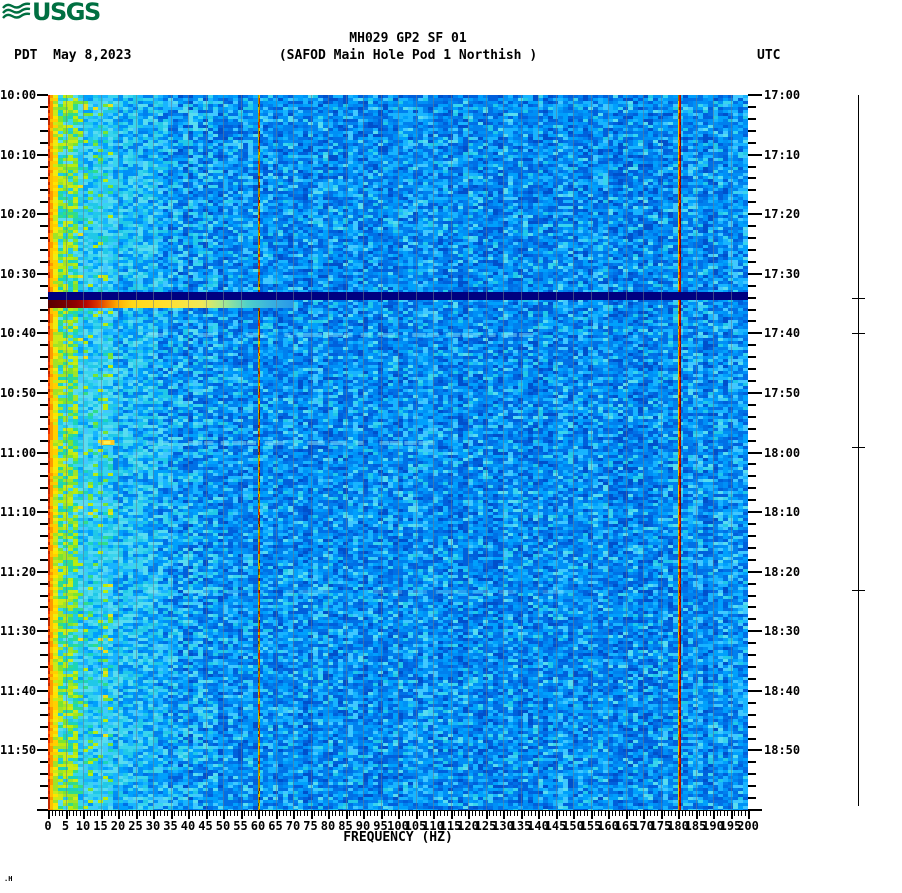 The image size is (902, 893). What do you see at coordinates (18, 571) in the screenshot?
I see `y-axis-left-label: 11:20` at bounding box center [18, 571].